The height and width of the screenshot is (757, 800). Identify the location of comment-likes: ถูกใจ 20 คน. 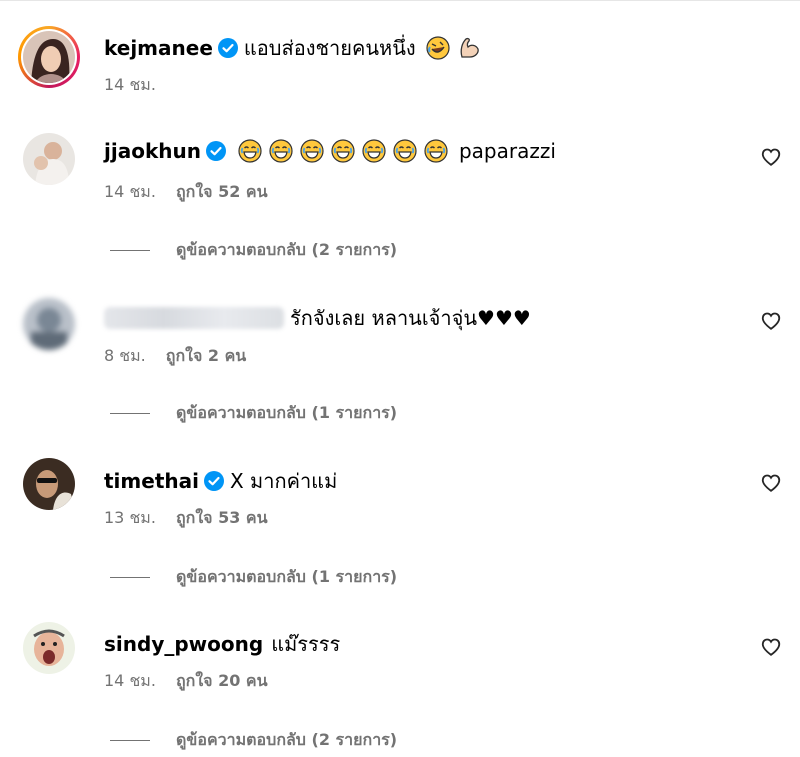
(222, 681).